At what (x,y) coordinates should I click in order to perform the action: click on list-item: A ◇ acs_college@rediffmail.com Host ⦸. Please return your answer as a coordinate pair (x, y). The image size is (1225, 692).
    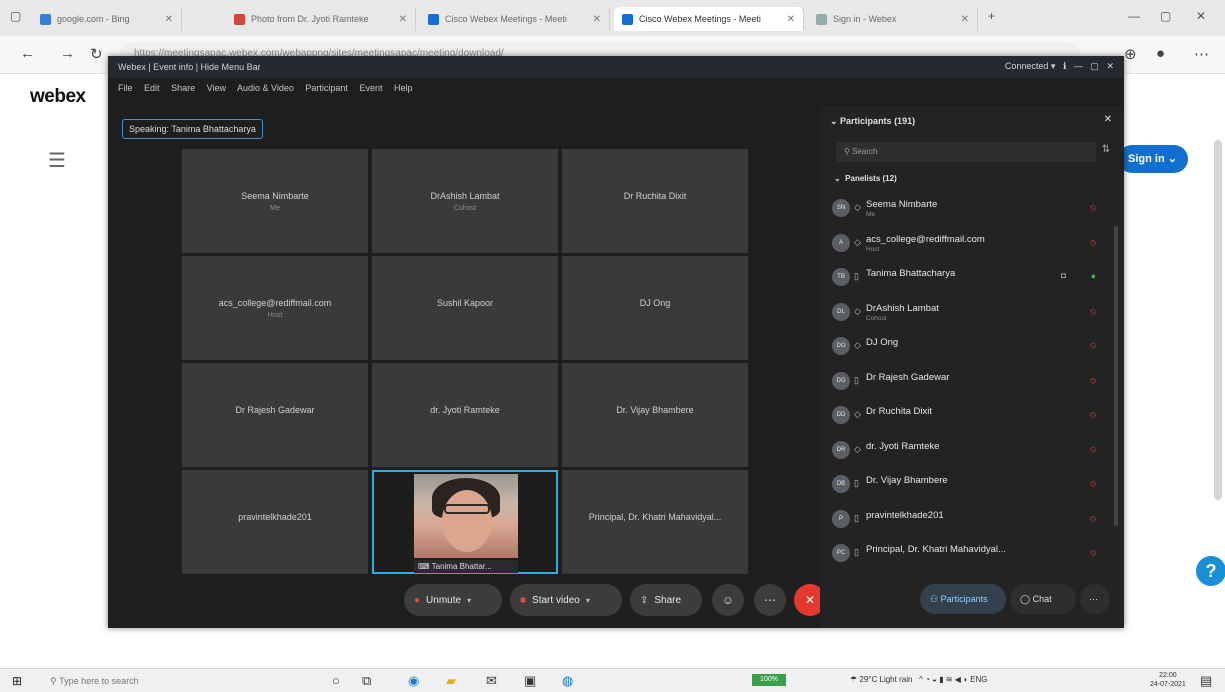
    Looking at the image, I should click on (967, 244).